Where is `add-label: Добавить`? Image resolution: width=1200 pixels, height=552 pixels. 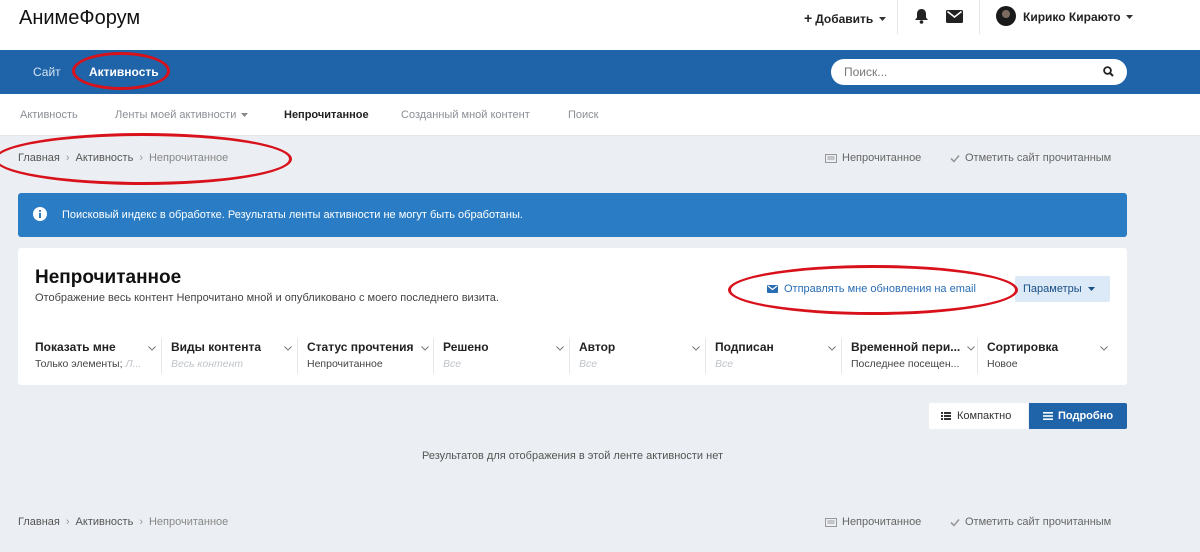
add-label: Добавить is located at coordinates (844, 19).